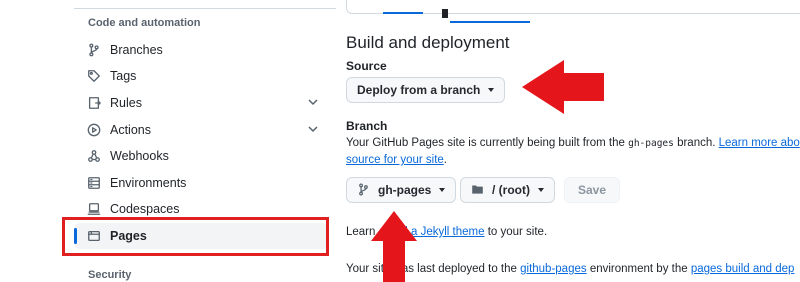 The image size is (800, 282). I want to click on branch-label: Branch, so click(367, 126).